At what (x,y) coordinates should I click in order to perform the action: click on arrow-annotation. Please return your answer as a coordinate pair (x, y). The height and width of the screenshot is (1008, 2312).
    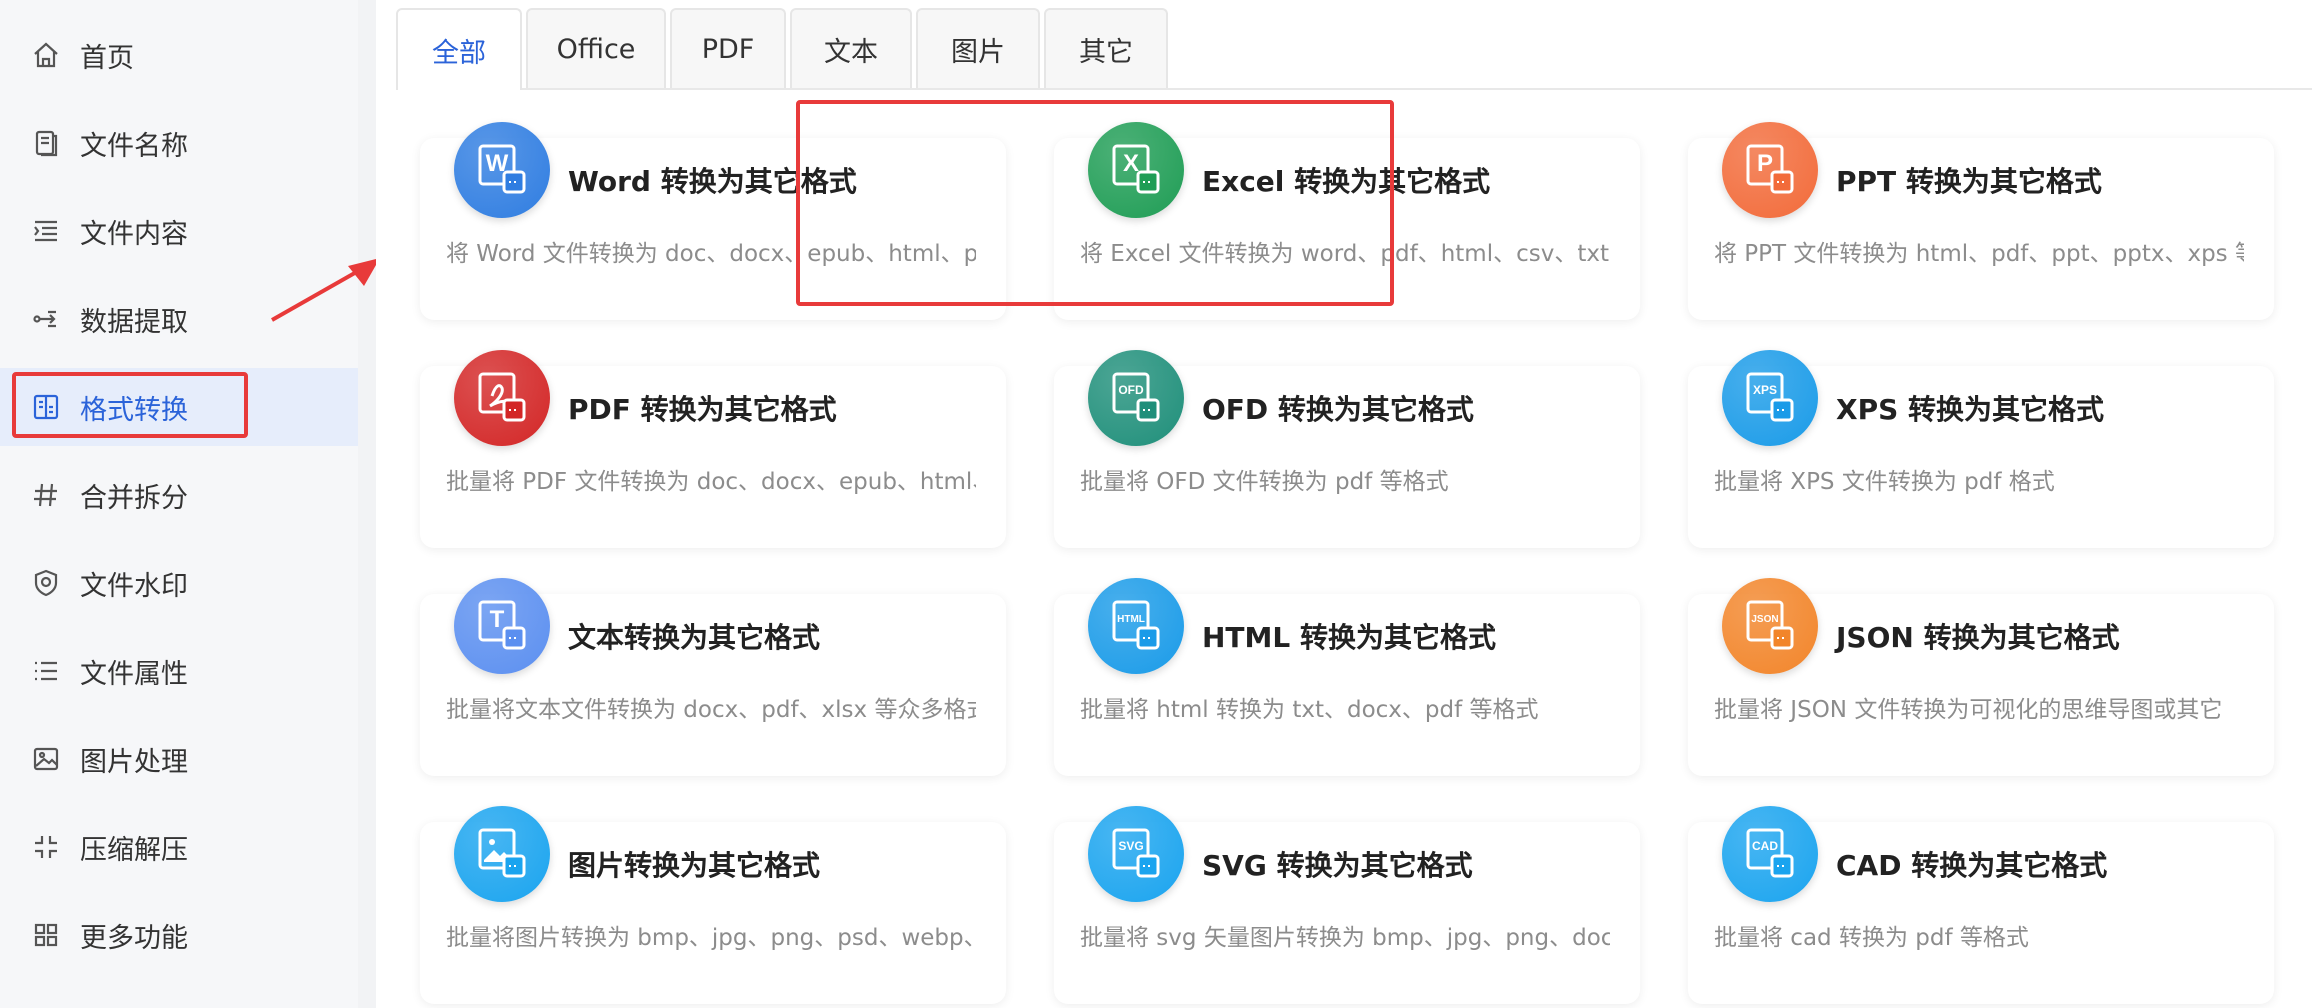
    Looking at the image, I should click on (325, 290).